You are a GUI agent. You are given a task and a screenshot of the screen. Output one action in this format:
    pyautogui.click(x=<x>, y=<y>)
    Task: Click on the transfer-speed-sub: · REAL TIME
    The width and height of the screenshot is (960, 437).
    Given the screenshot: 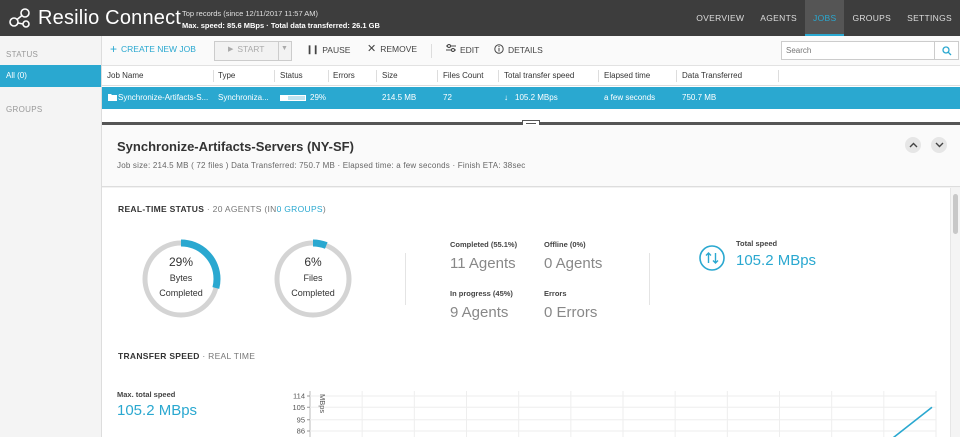 What is the action you would take?
    pyautogui.click(x=228, y=356)
    